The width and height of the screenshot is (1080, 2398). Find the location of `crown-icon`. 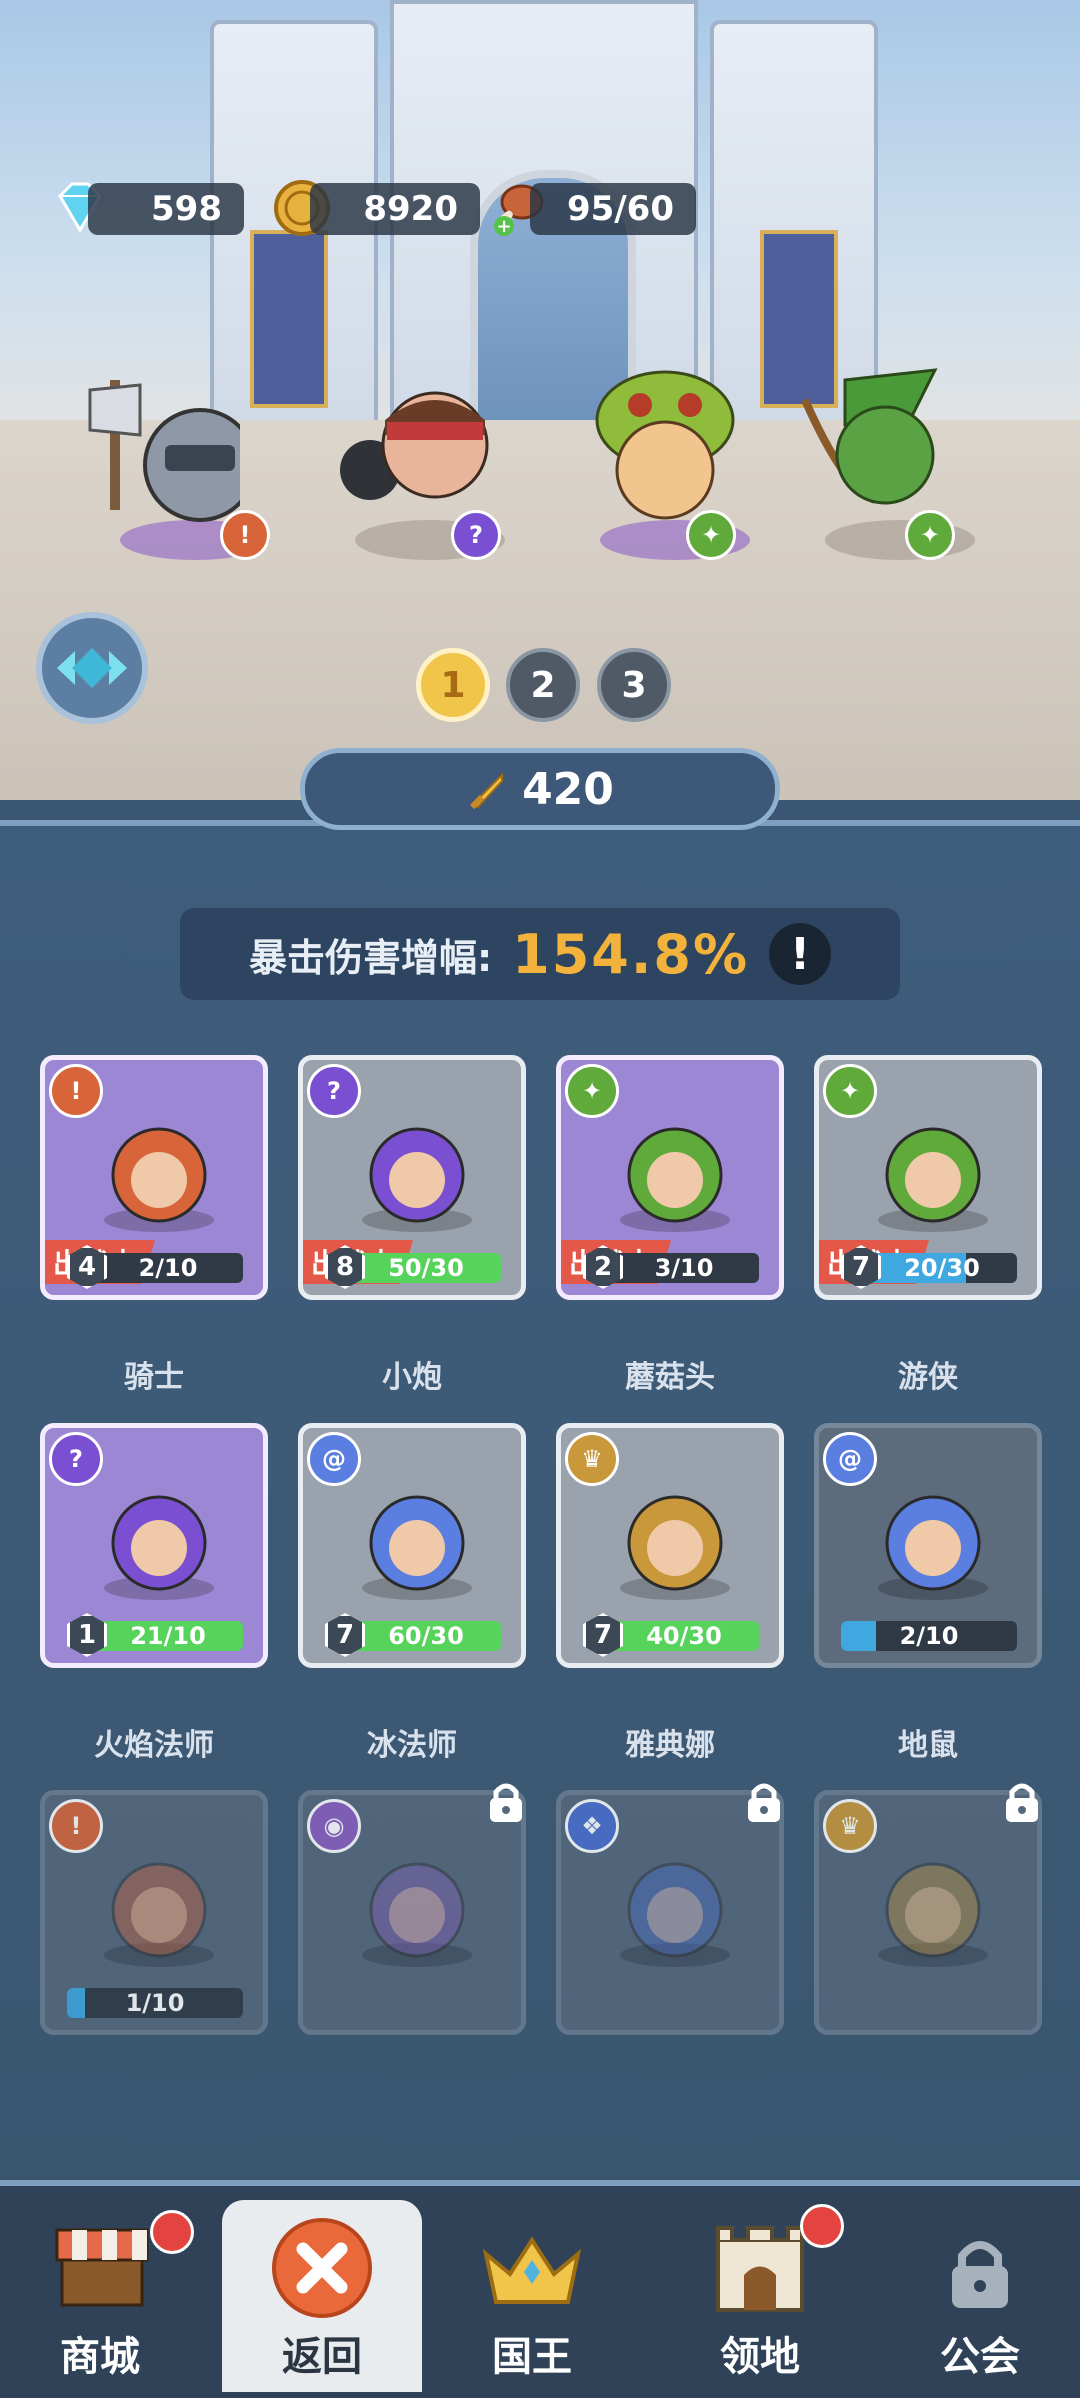

crown-icon is located at coordinates (532, 2270).